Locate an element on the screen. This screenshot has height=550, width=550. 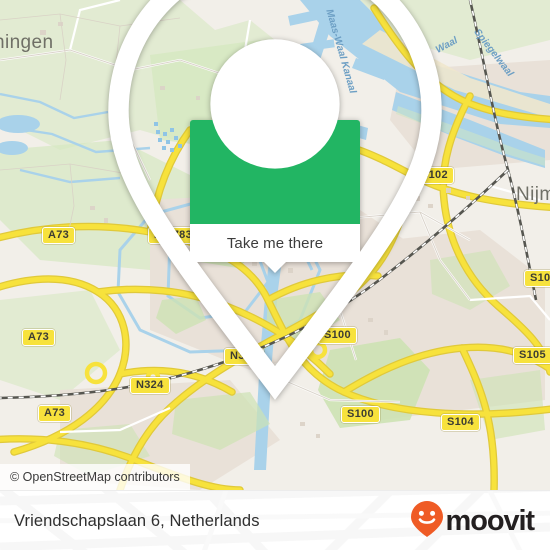
take-me-there-label: Take me there is located at coordinates (275, 243).